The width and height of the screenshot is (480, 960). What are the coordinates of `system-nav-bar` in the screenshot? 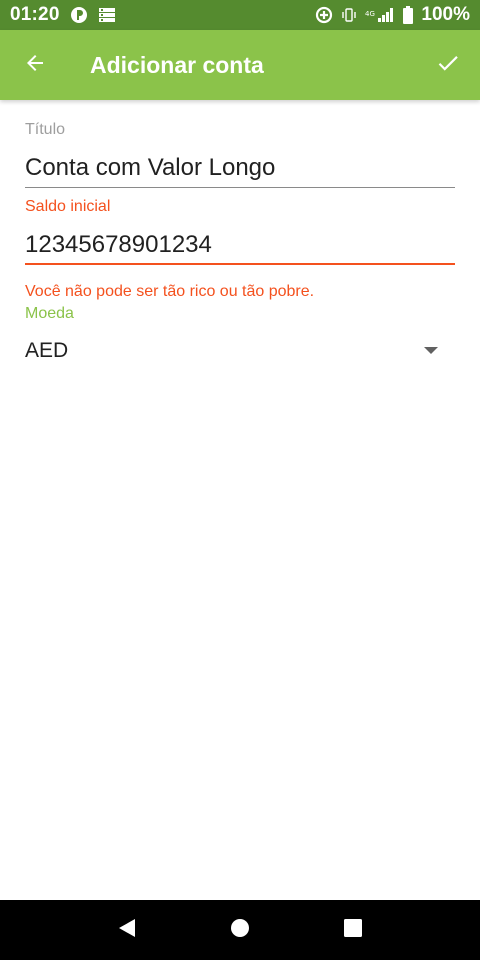 It's located at (240, 930).